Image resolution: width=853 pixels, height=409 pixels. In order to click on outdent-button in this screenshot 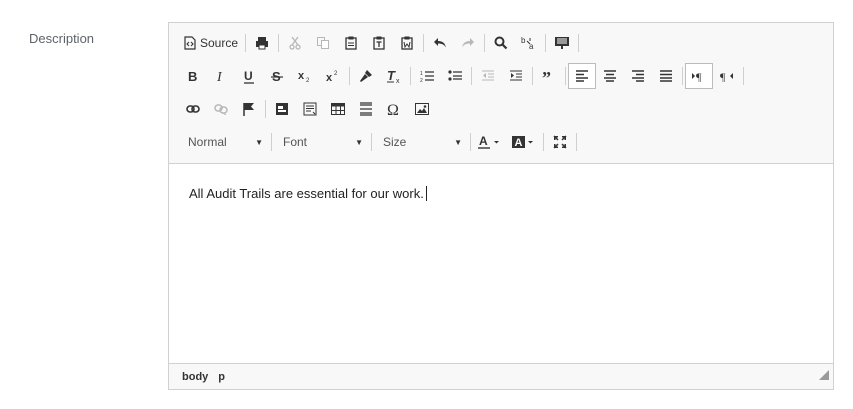, I will do `click(488, 76)`.